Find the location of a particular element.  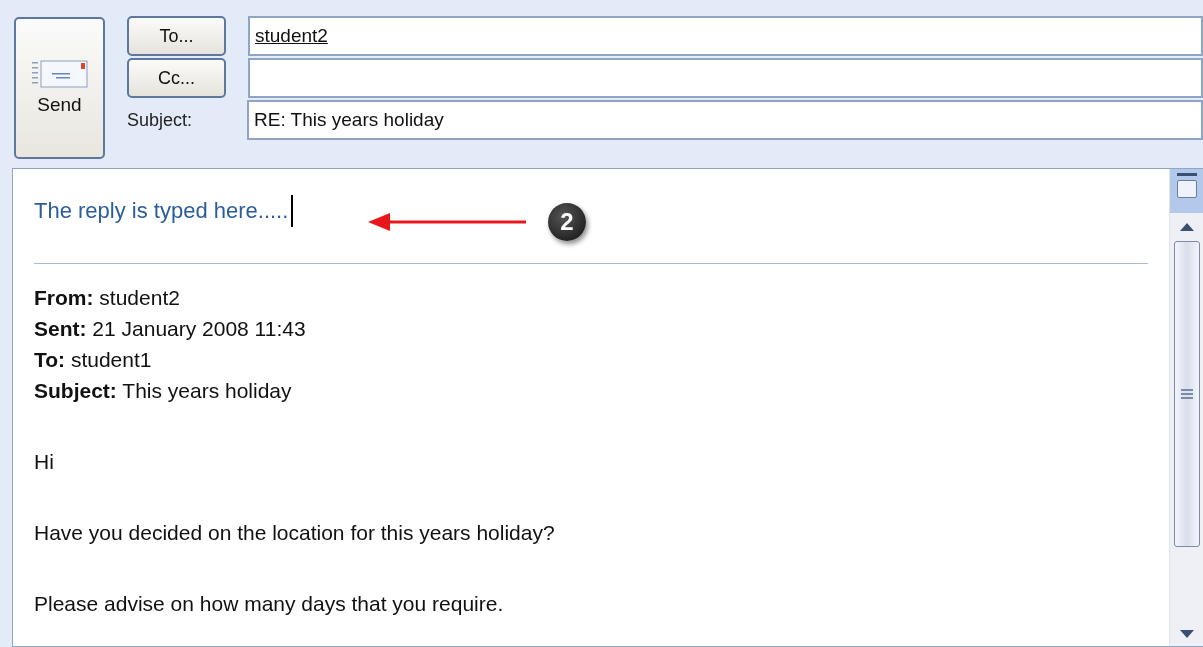

subject-label: Subject: is located at coordinates (160, 120).